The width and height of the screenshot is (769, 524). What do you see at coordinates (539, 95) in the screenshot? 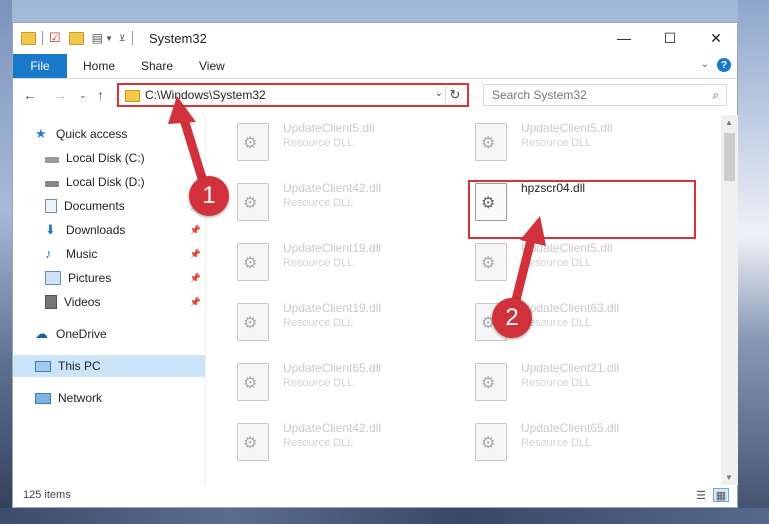
I see `search-placeholder: Search System32` at bounding box center [539, 95].